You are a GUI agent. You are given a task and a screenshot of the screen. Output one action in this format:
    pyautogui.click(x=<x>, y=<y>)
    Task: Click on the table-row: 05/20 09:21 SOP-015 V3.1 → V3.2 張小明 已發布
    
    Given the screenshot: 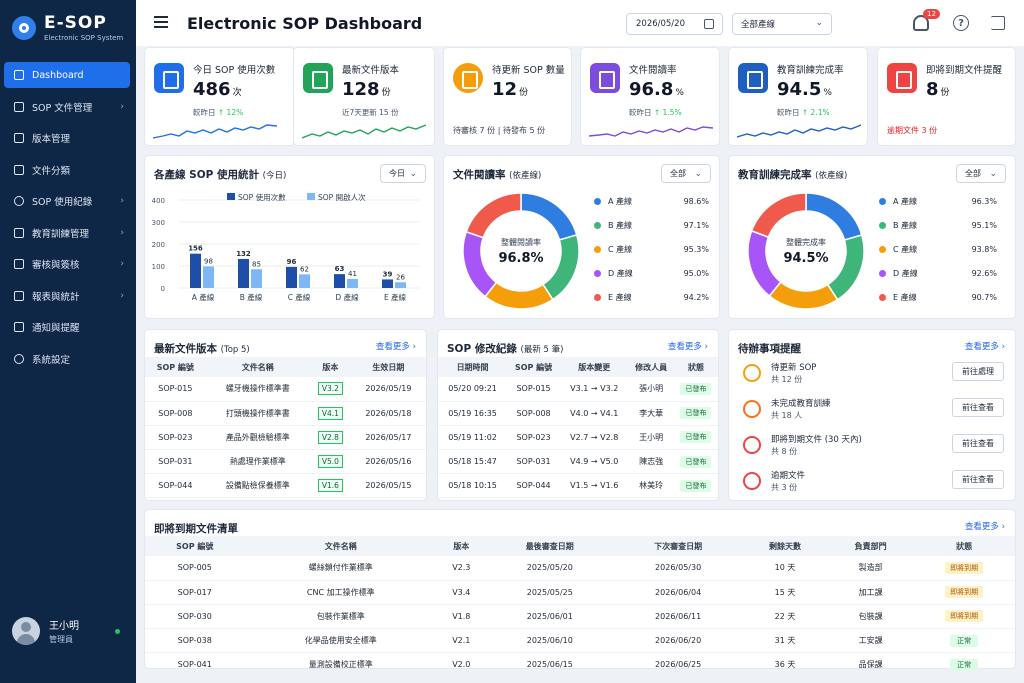 What is the action you would take?
    pyautogui.click(x=578, y=389)
    